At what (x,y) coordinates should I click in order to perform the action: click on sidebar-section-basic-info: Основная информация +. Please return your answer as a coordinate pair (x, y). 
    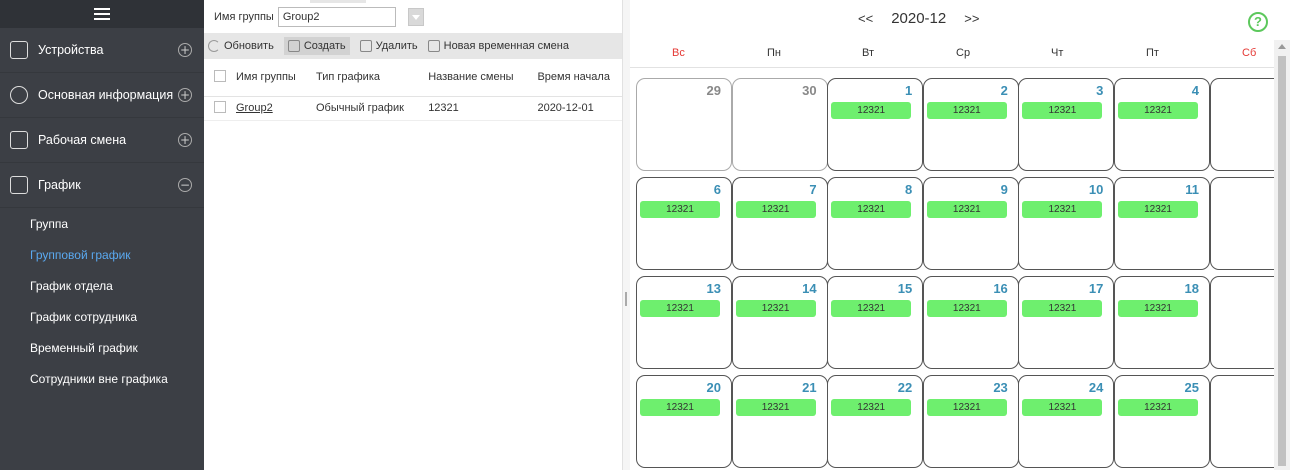
    Looking at the image, I should click on (102, 95).